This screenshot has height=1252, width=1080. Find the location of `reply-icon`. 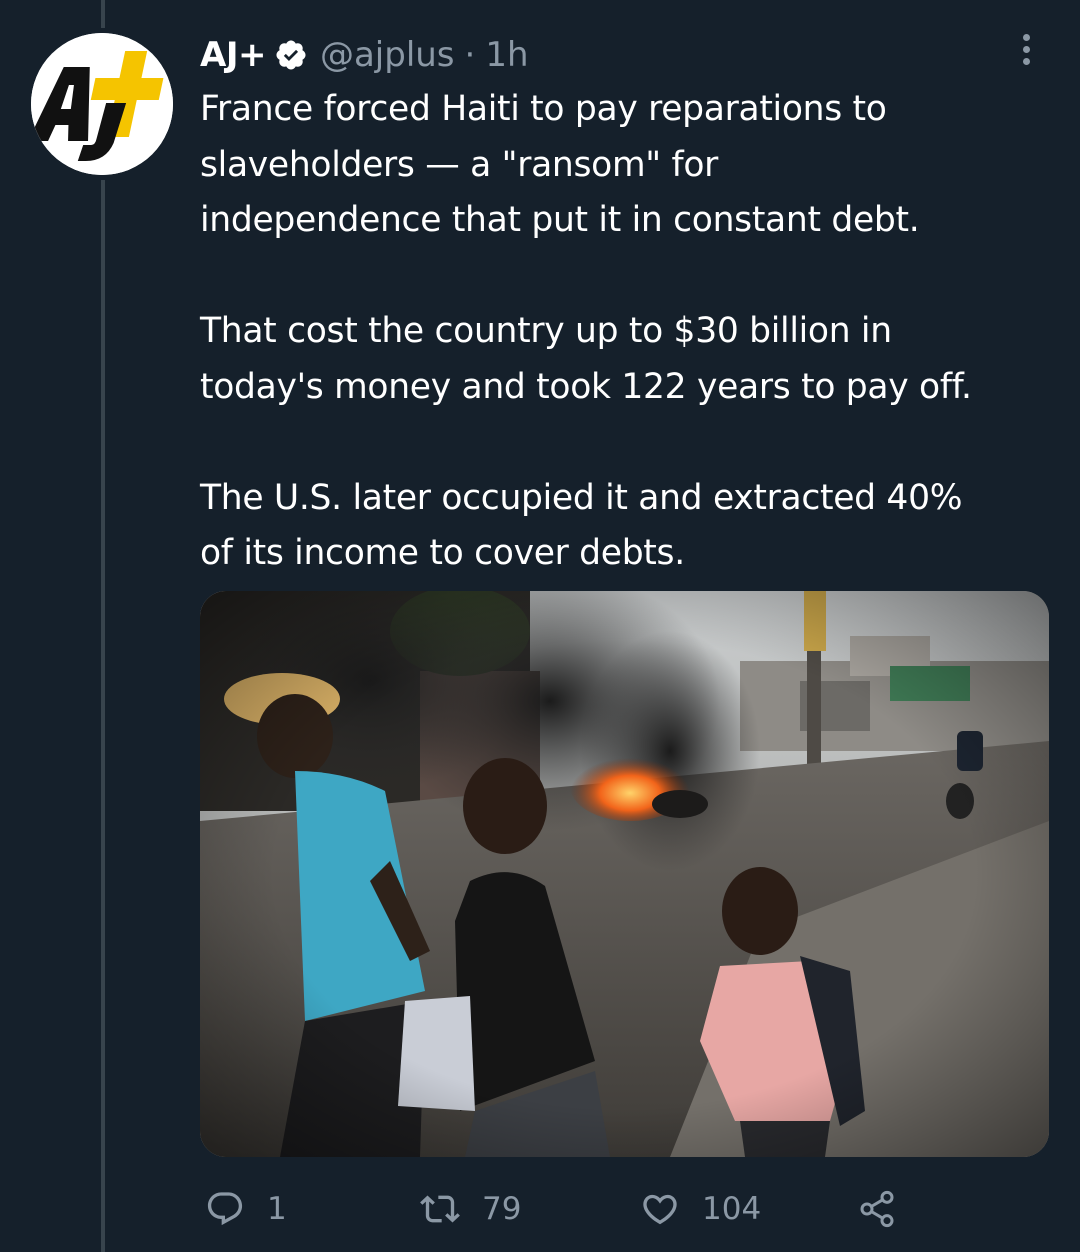

reply-icon is located at coordinates (225, 1209).